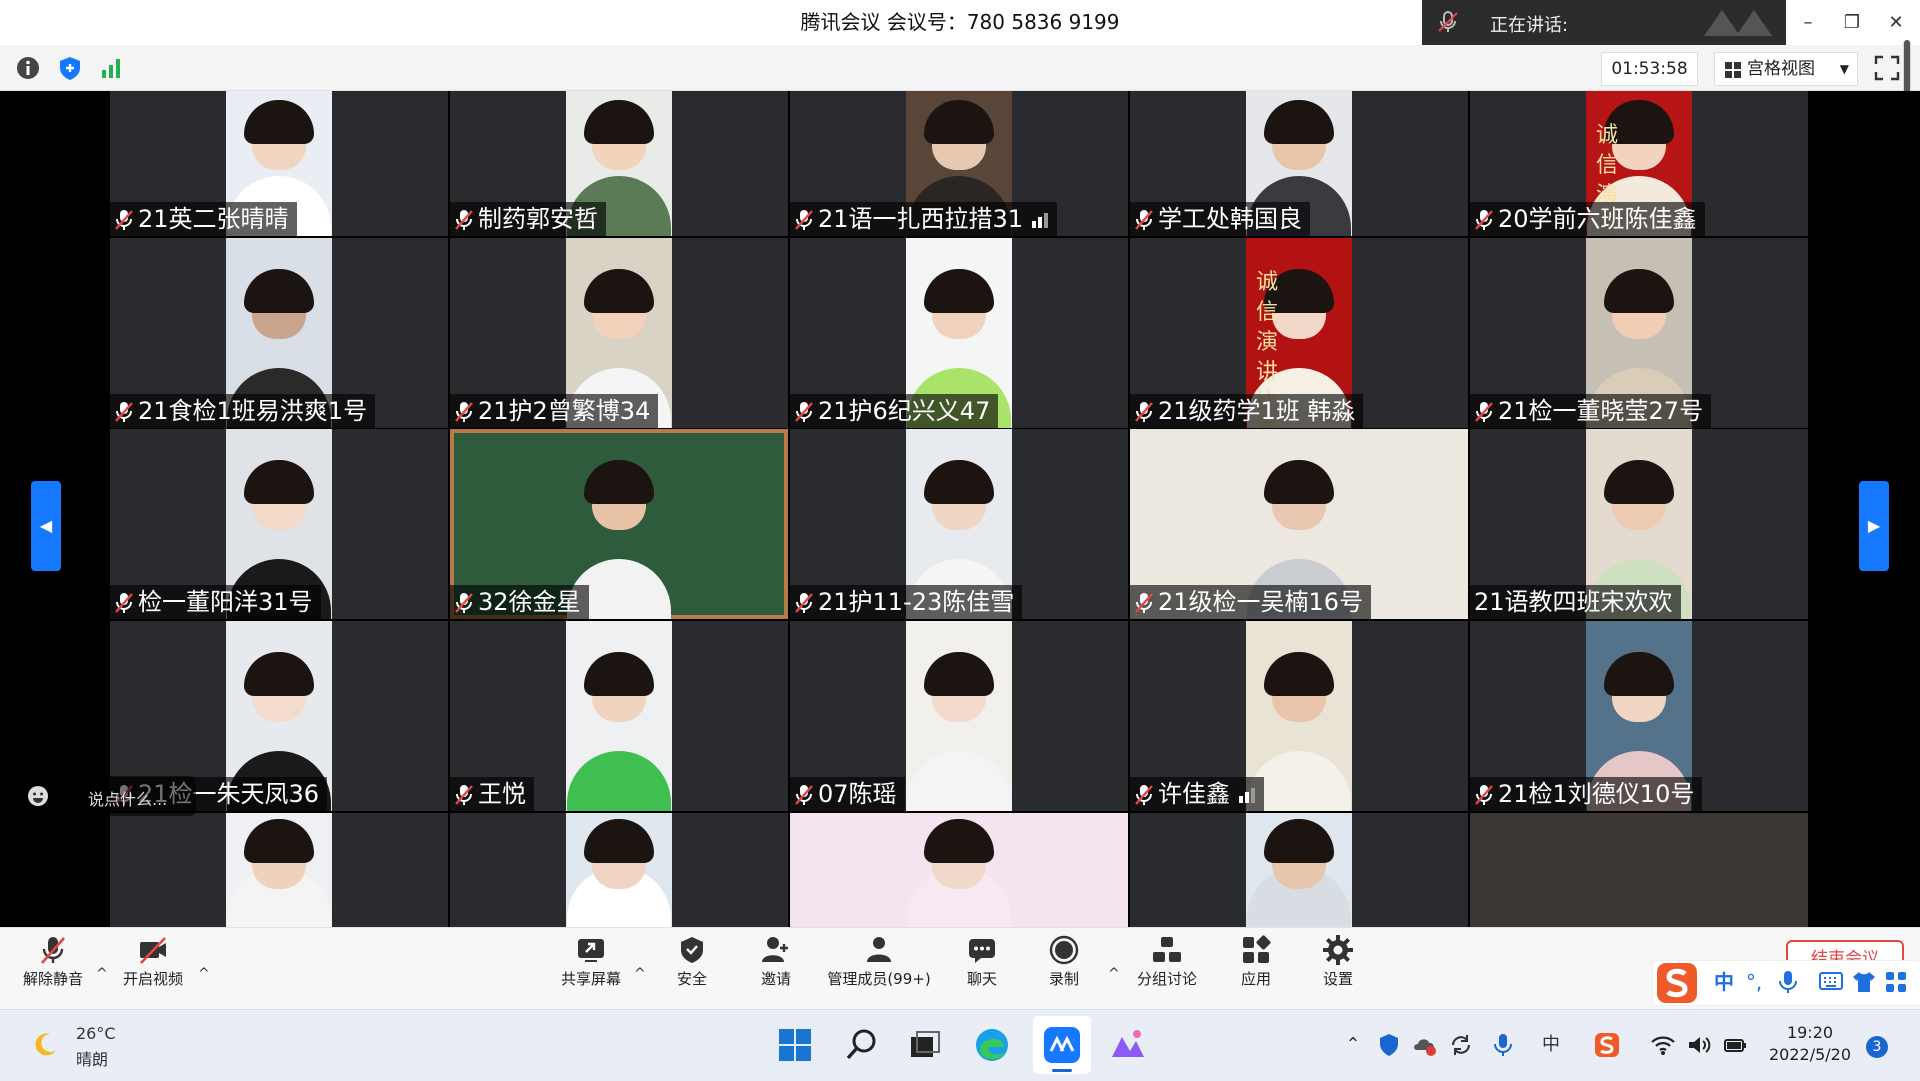  Describe the element at coordinates (1064, 961) in the screenshot. I see `record-button: 录制` at that location.